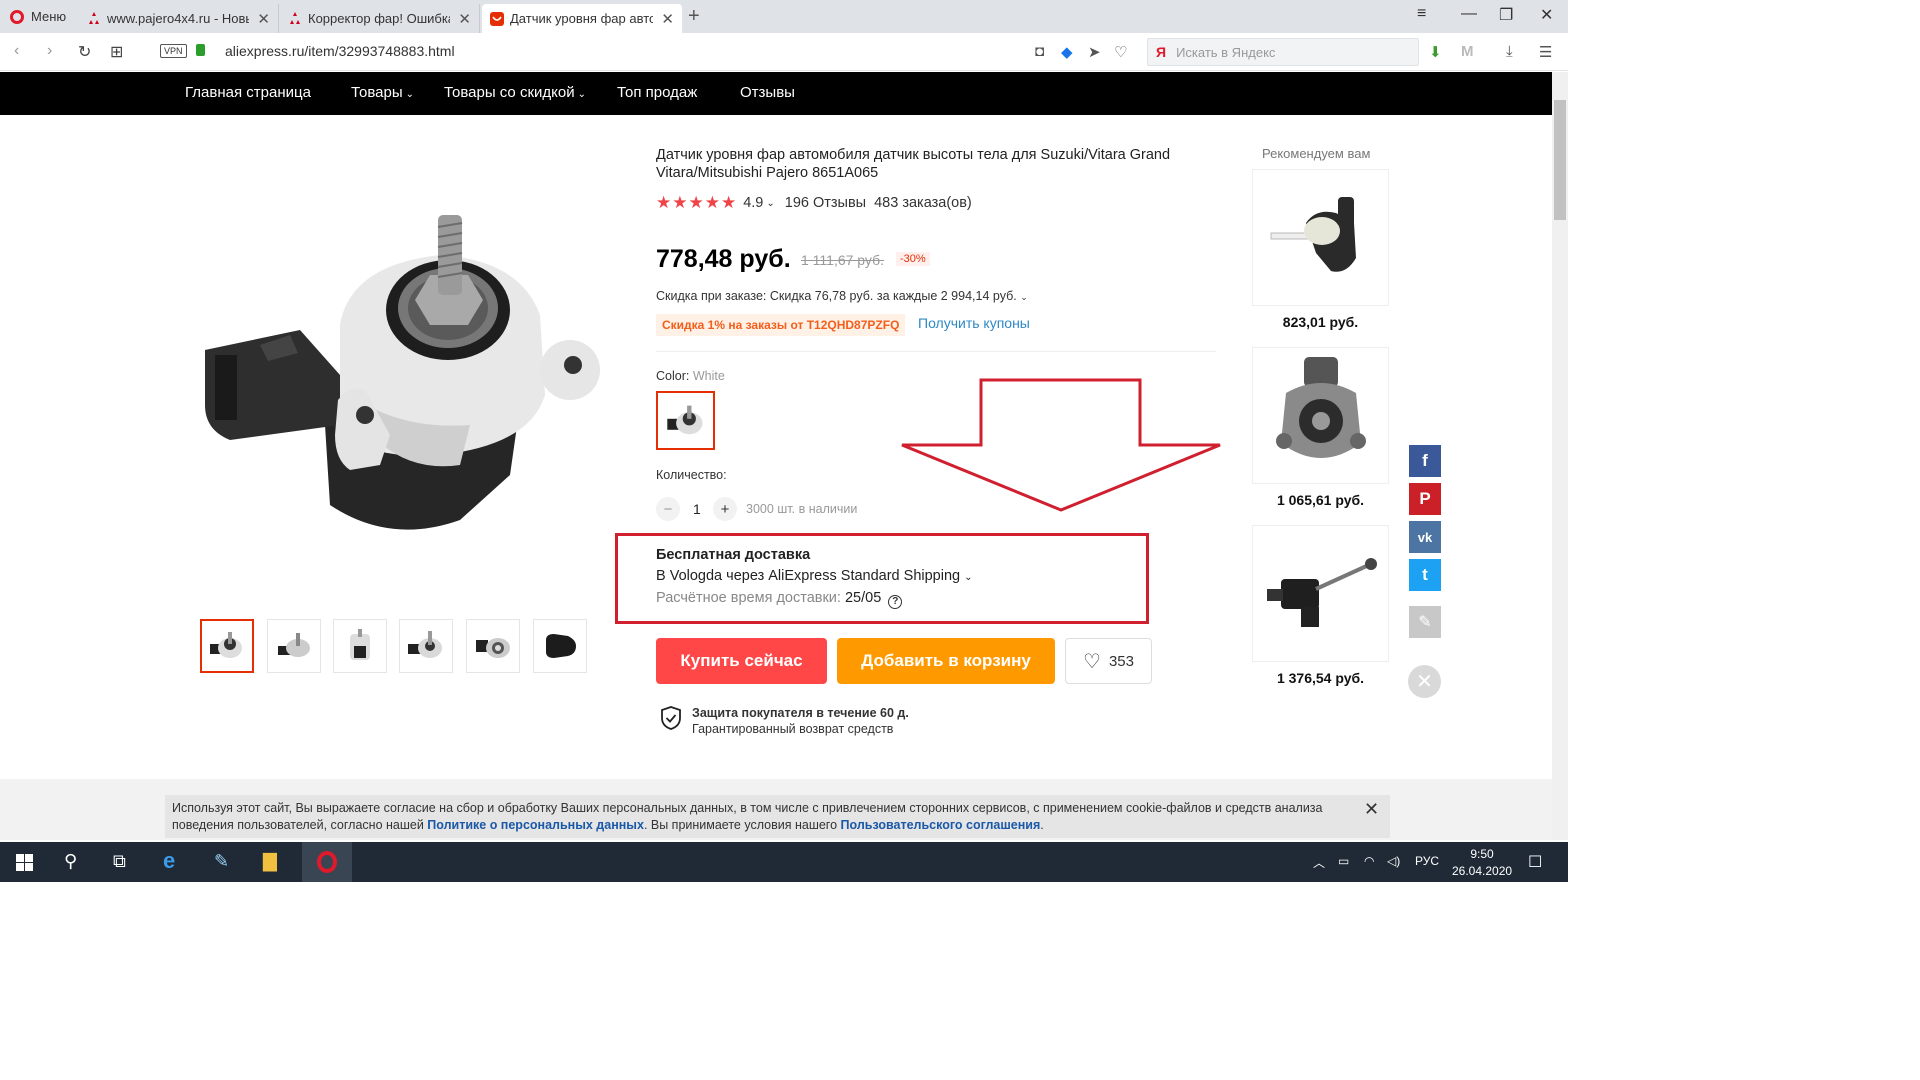 The width and height of the screenshot is (1920, 1080). I want to click on download-arrow-icon: ⬇, so click(1435, 52).